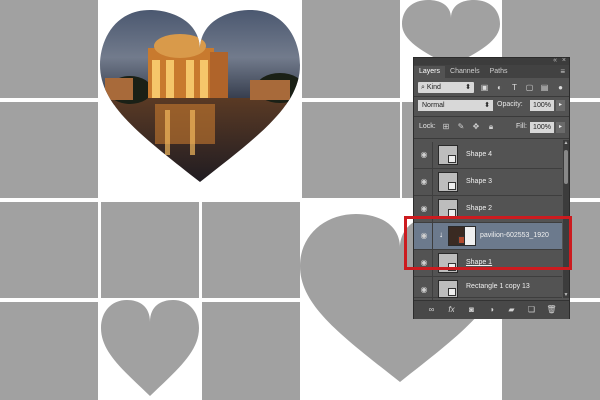  Describe the element at coordinates (476, 127) in the screenshot. I see `lock-position-icon: ✥` at that location.